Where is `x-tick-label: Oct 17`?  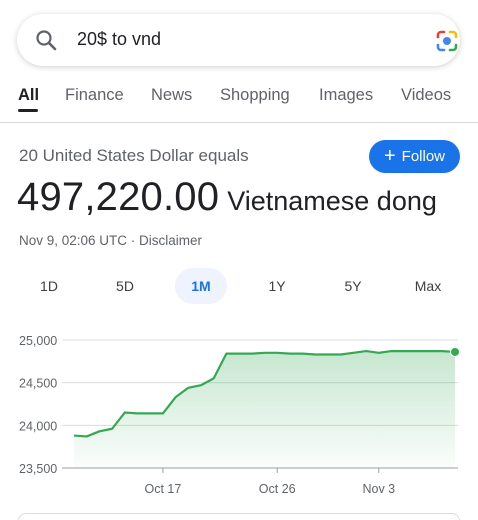 x-tick-label: Oct 17 is located at coordinates (162, 489).